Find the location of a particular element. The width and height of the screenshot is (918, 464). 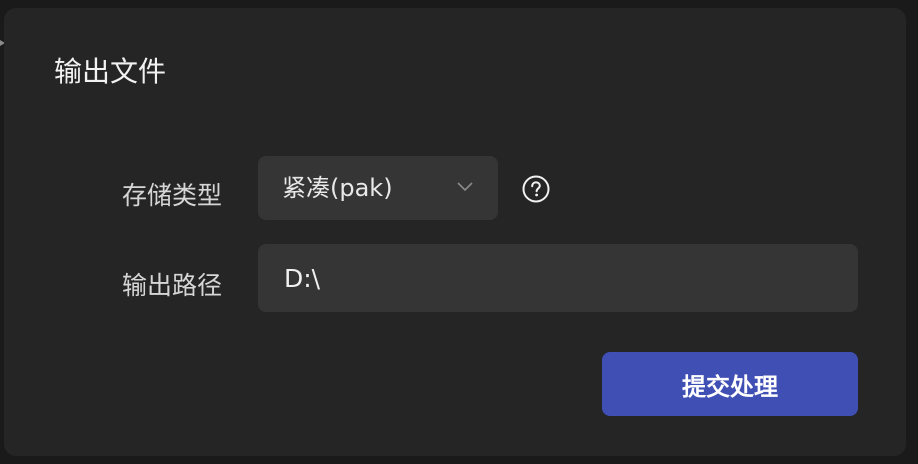

storage-type-select: 紧凑(pak) is located at coordinates (378, 188).